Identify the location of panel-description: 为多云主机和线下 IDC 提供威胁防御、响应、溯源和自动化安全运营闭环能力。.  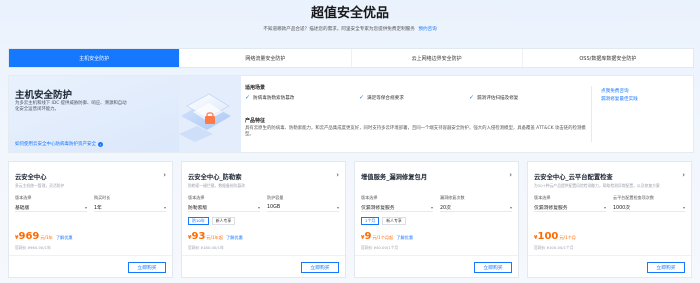
(71, 107).